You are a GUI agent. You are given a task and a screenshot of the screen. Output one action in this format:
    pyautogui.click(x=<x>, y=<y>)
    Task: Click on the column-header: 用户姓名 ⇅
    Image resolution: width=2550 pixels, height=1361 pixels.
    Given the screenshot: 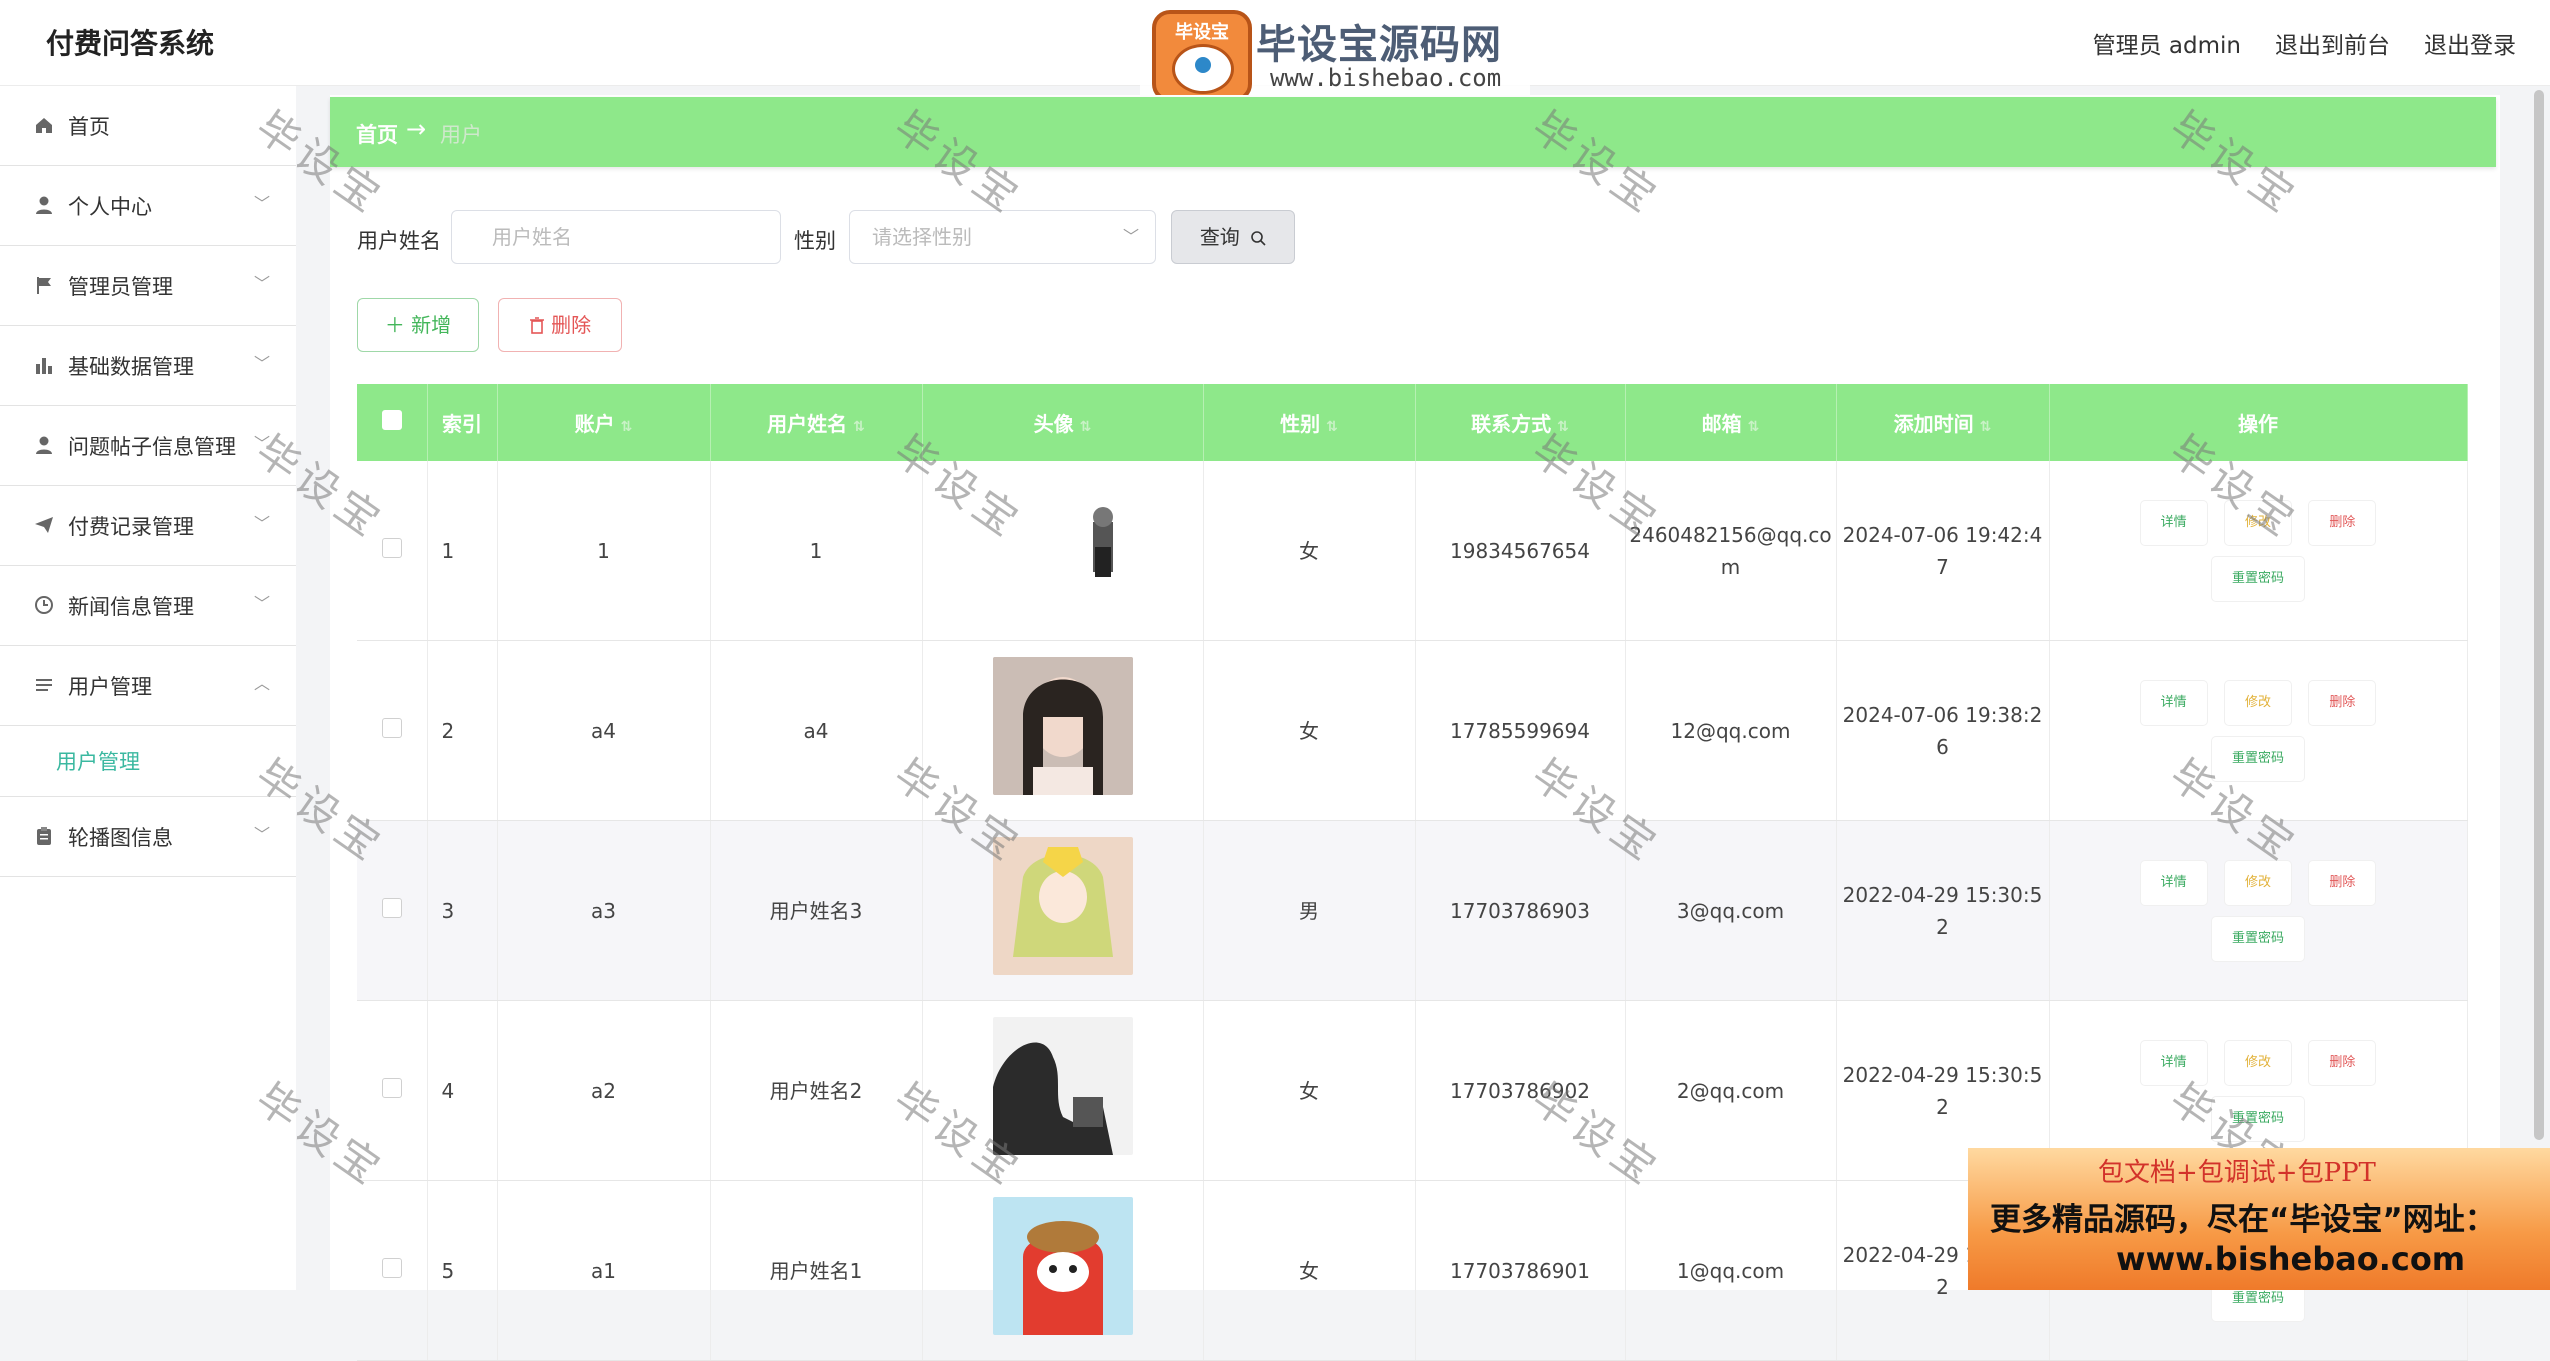 What is the action you would take?
    pyautogui.click(x=816, y=422)
    